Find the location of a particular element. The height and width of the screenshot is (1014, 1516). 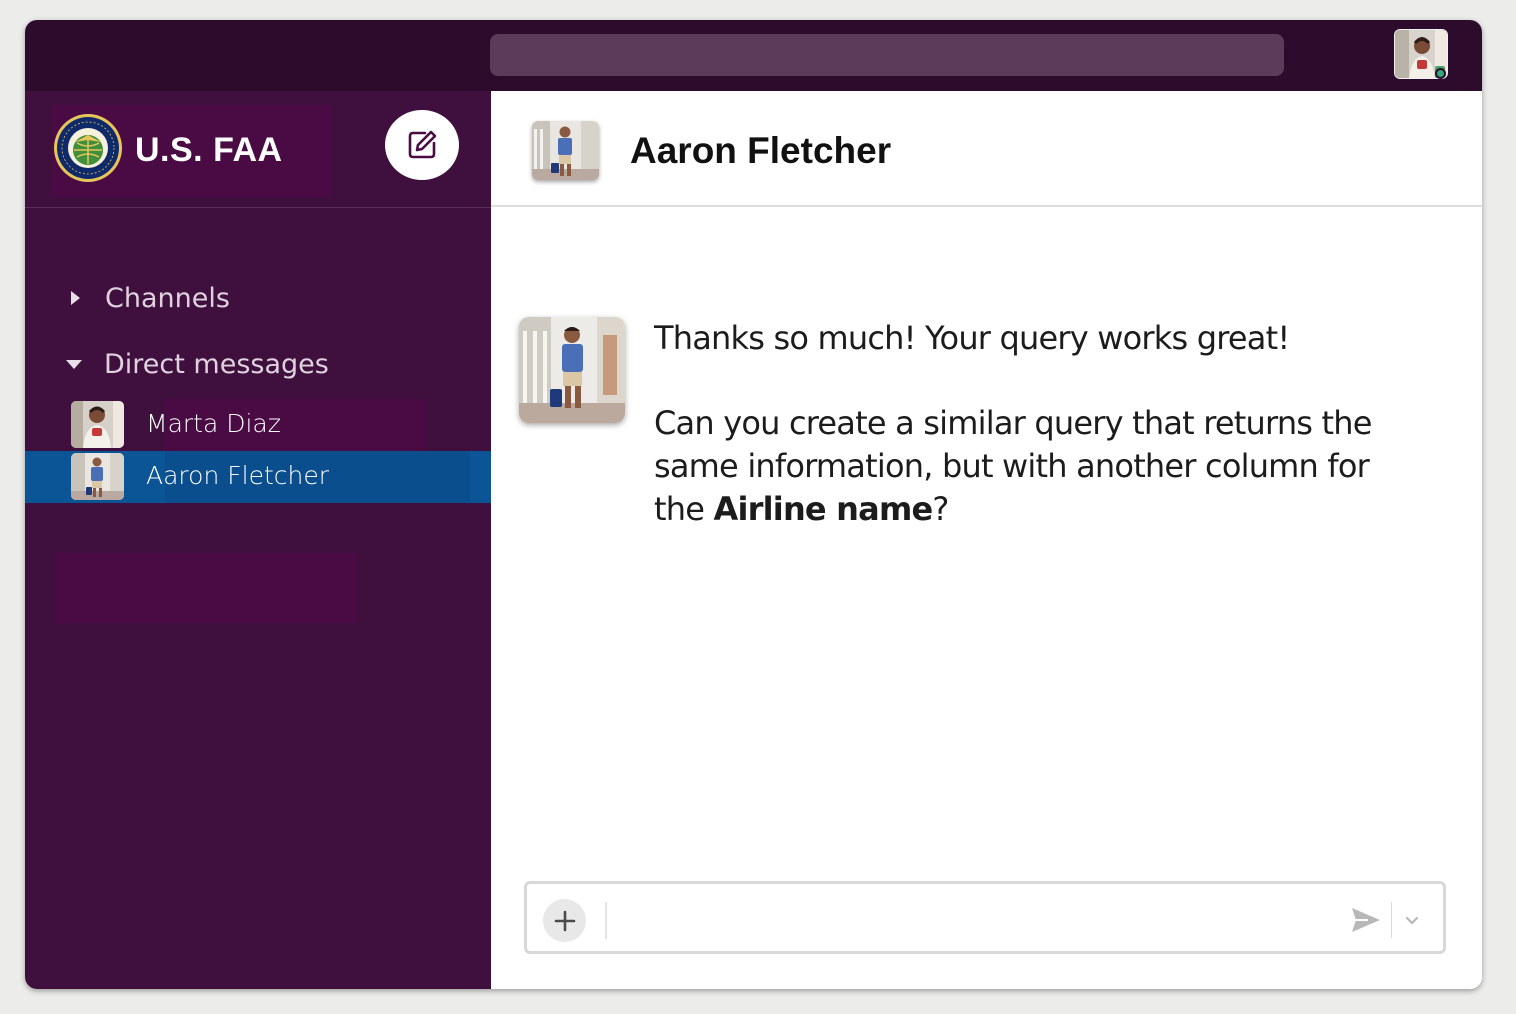

sidebar-section-direct-messages: Direct messages is located at coordinates (258, 364).